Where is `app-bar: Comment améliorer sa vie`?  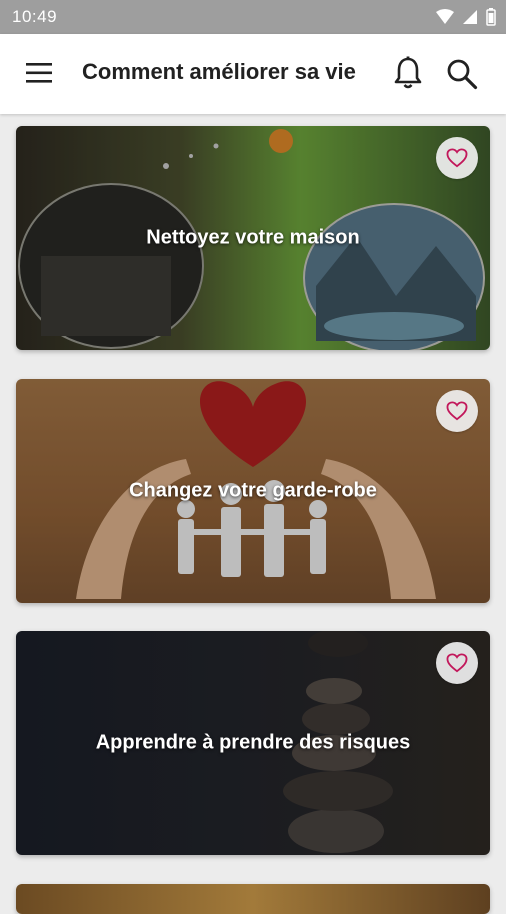 app-bar: Comment améliorer sa vie is located at coordinates (253, 74).